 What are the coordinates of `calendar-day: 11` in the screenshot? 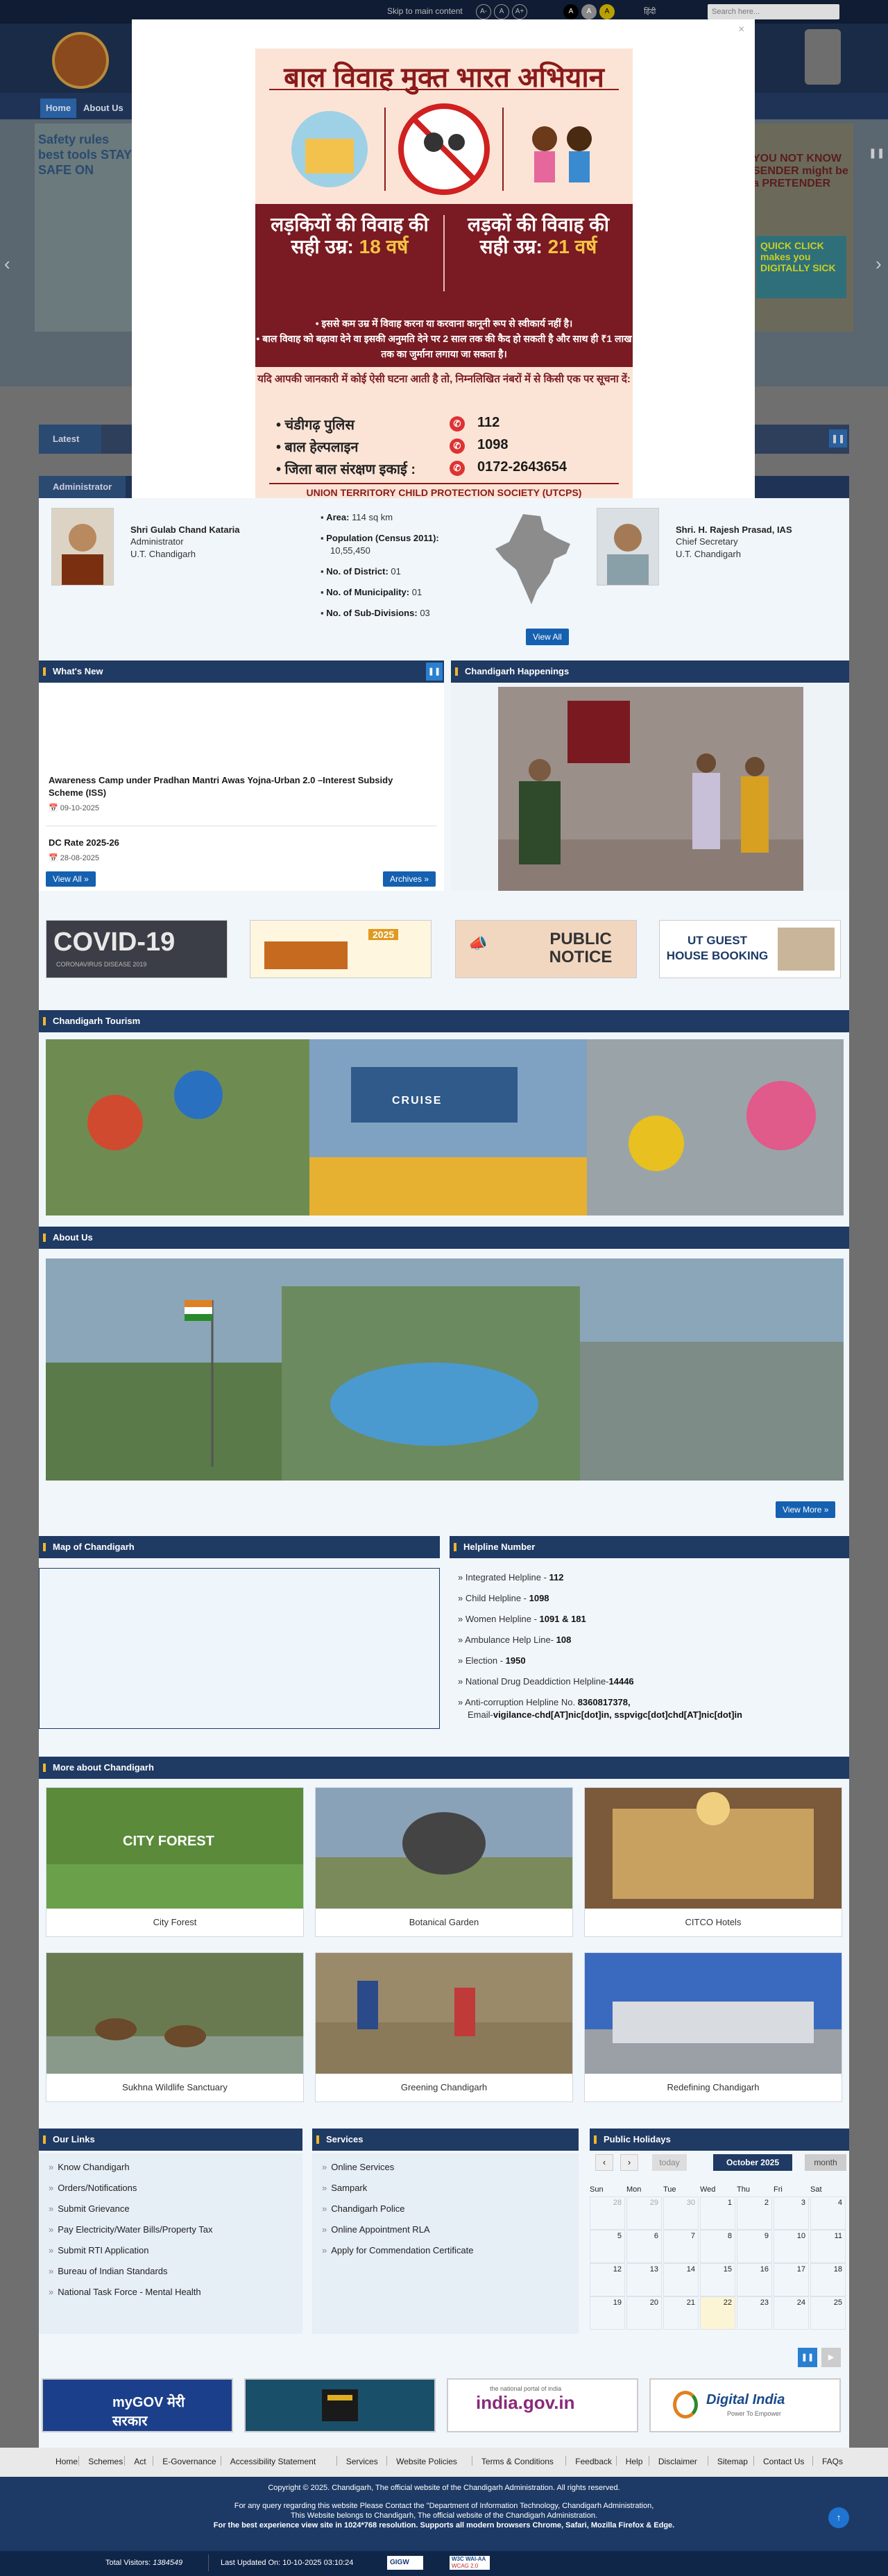 It's located at (828, 2246).